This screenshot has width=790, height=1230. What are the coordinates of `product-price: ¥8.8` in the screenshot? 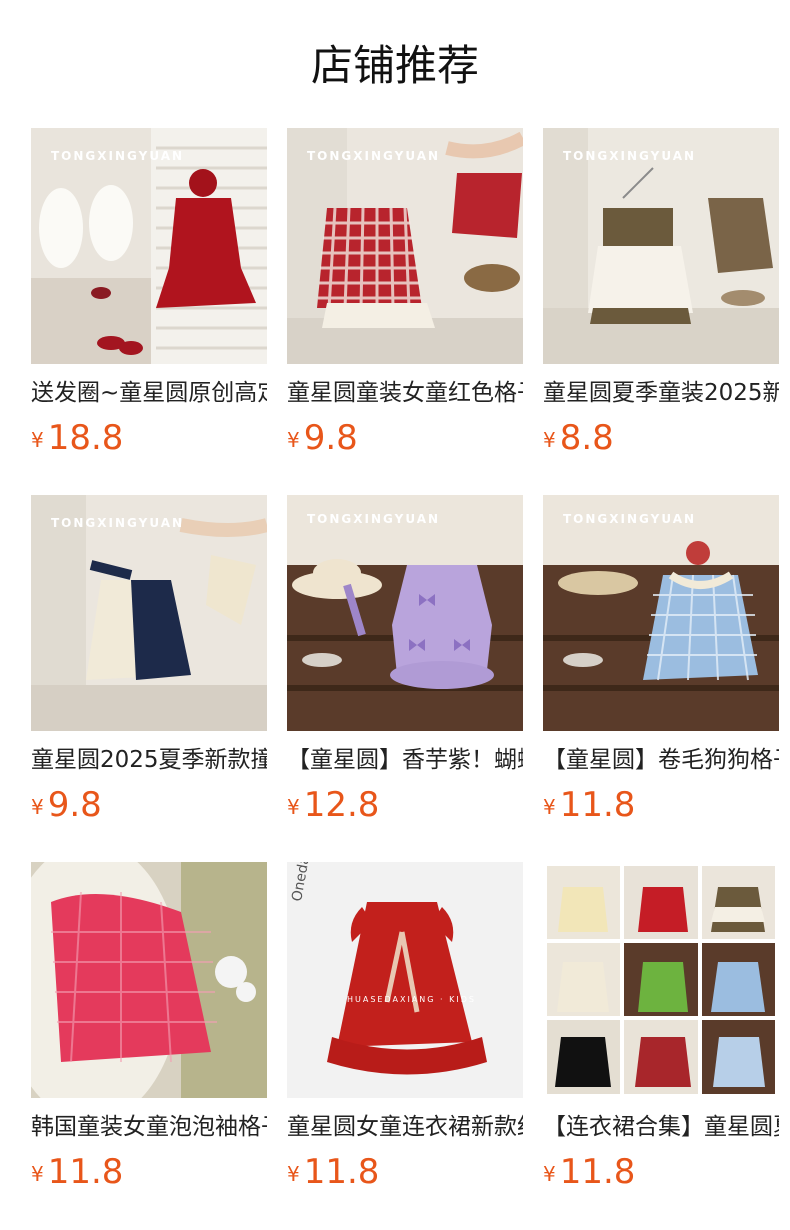 It's located at (578, 438).